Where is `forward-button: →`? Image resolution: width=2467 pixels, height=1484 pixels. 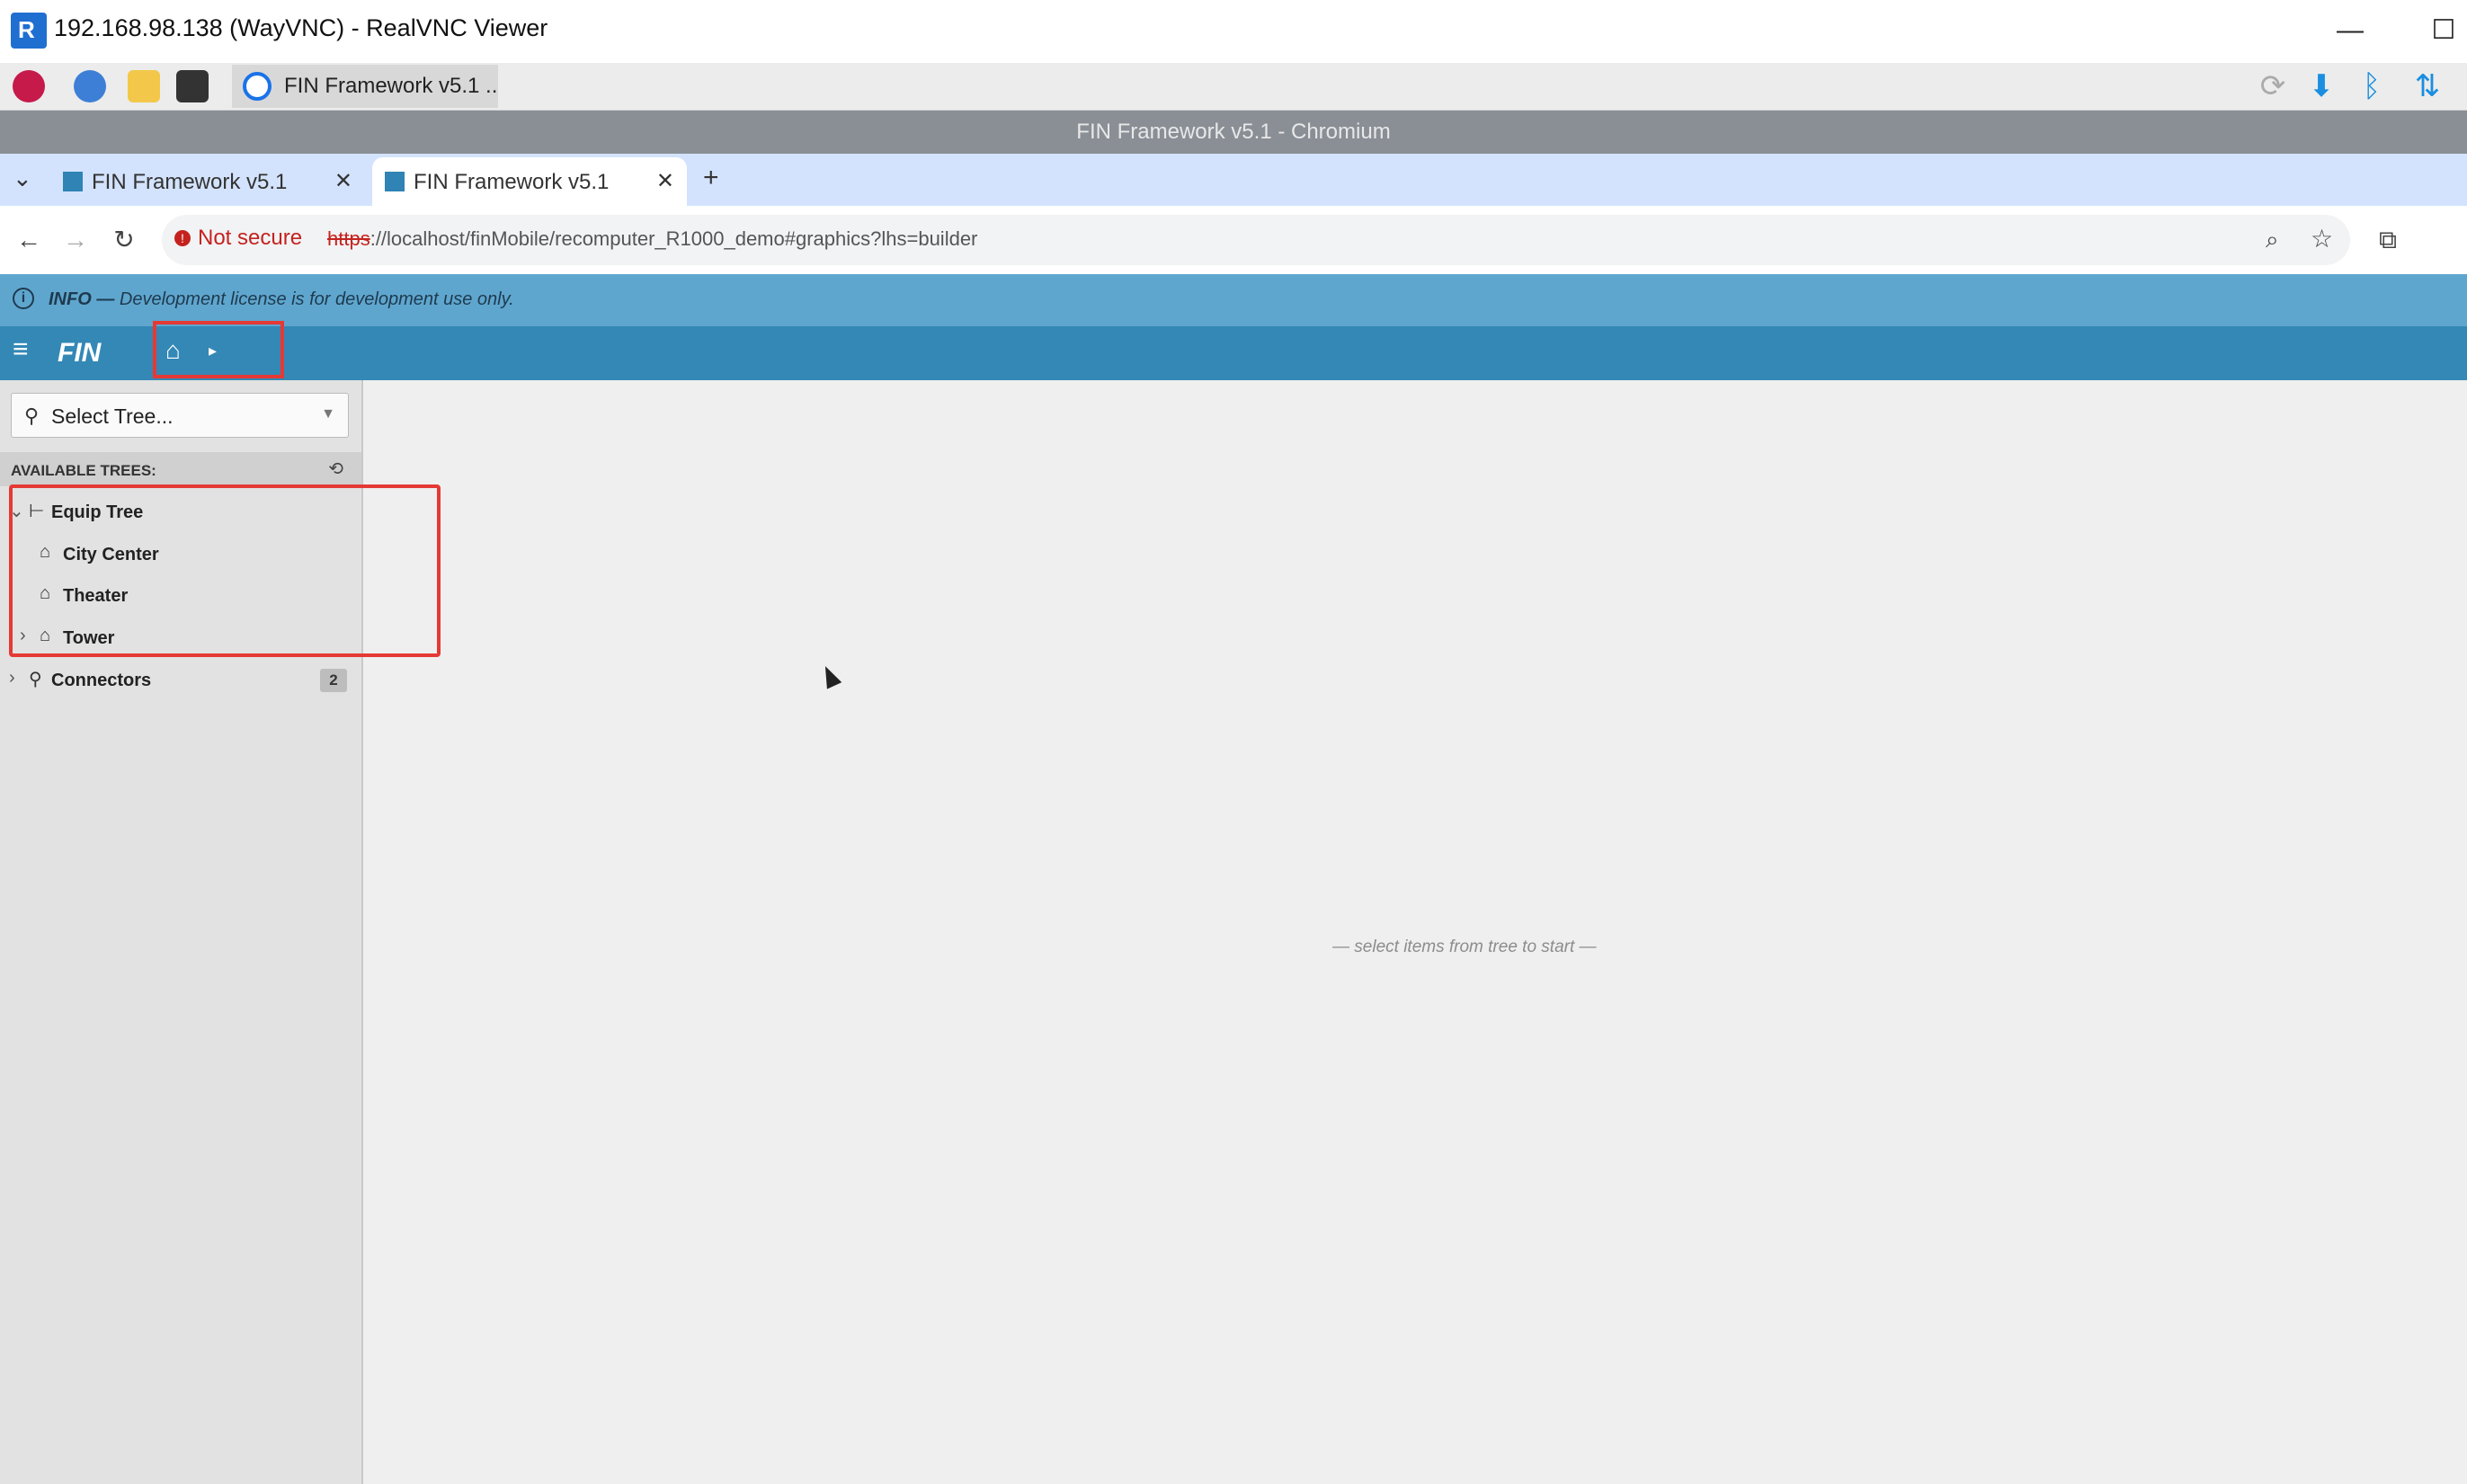 forward-button: → is located at coordinates (76, 240).